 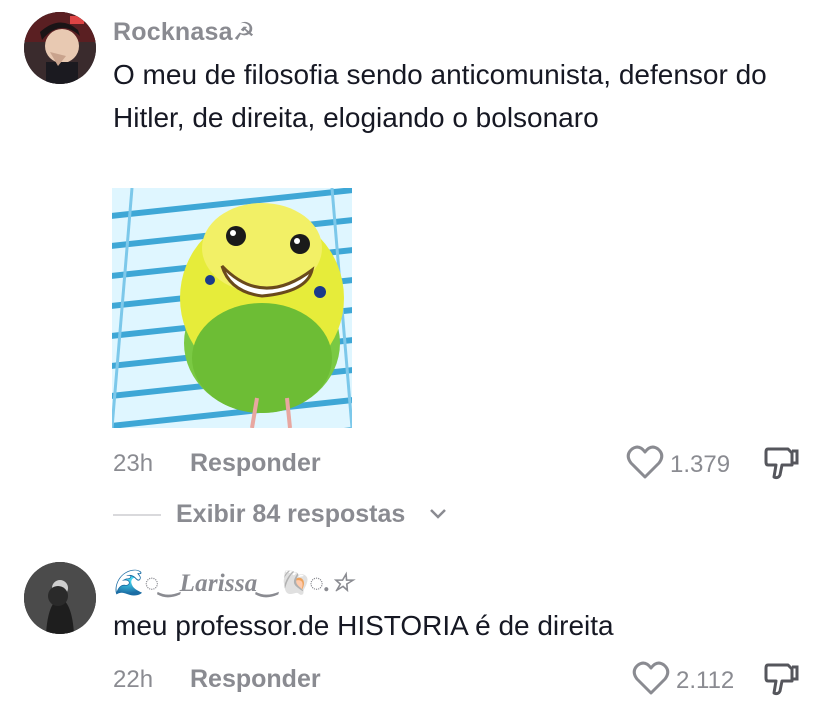 I want to click on comment-username: Rocknasa☭, so click(x=184, y=32).